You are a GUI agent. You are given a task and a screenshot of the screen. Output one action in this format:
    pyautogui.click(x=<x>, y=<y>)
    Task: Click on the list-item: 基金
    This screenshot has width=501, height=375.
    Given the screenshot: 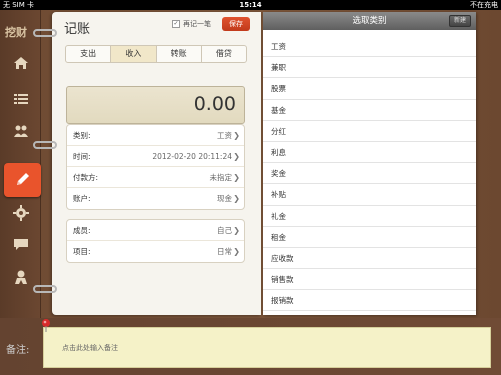 What is the action you would take?
    pyautogui.click(x=369, y=110)
    